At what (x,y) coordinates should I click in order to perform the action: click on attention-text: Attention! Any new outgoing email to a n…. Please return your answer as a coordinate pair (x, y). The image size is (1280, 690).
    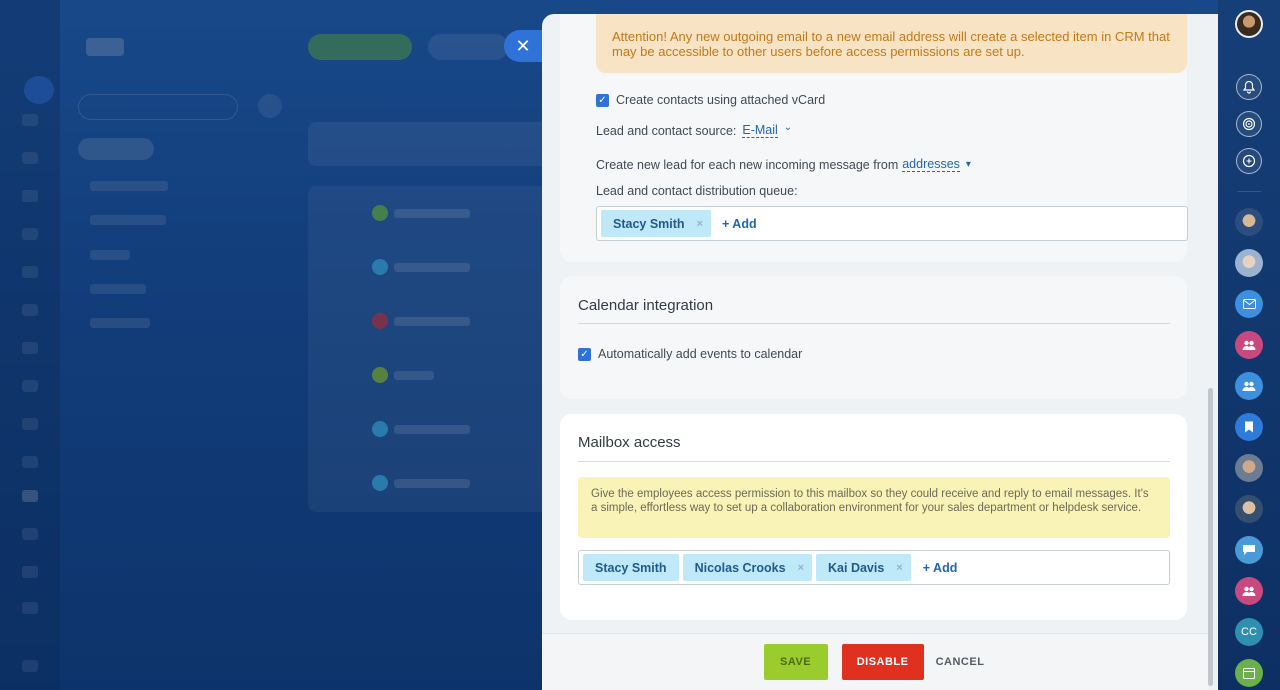
    Looking at the image, I should click on (891, 44).